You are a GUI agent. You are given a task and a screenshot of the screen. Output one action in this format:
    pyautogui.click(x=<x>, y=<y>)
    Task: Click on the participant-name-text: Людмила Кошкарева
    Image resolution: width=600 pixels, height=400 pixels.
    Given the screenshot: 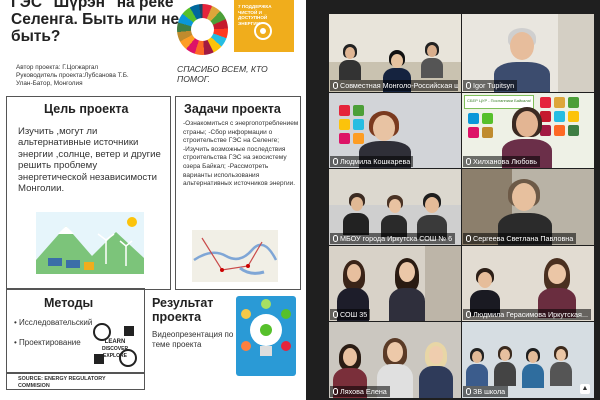 What is the action you would take?
    pyautogui.click(x=375, y=161)
    